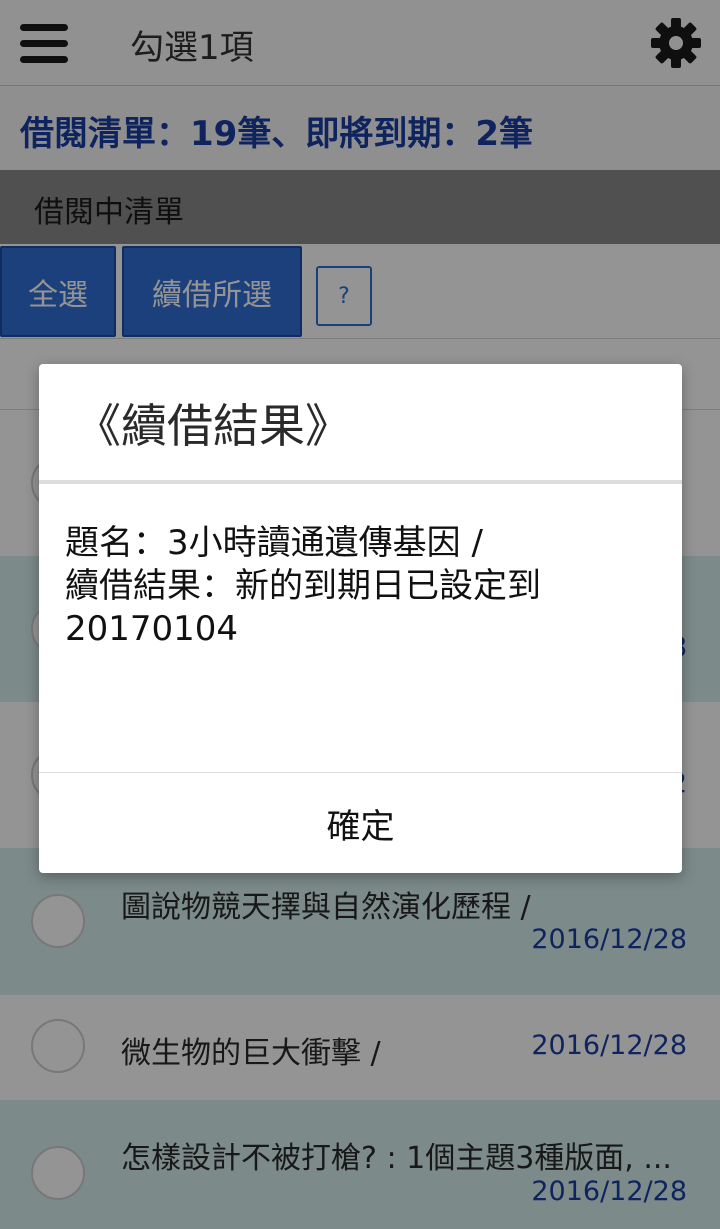  I want to click on dialog-message-result-line: 續借結果：新的到期日已設定到, so click(303, 586).